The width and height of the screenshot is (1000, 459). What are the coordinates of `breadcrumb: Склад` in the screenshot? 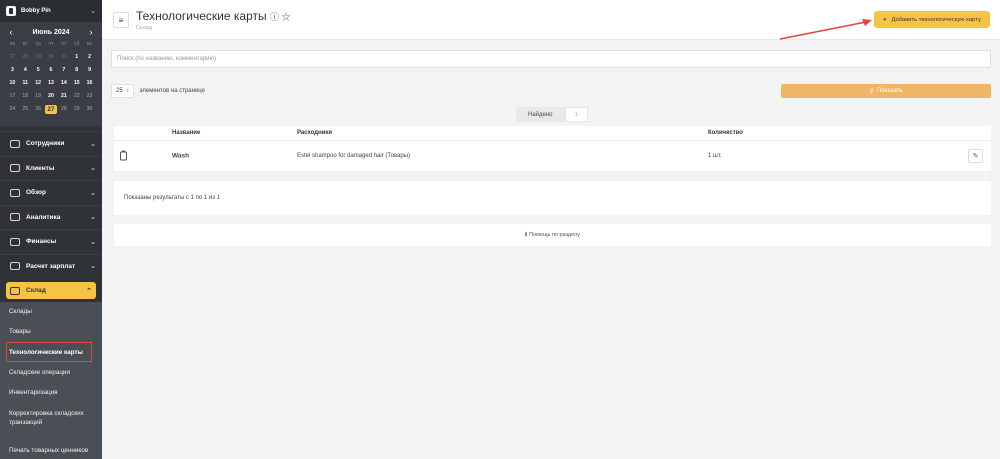 It's located at (144, 28).